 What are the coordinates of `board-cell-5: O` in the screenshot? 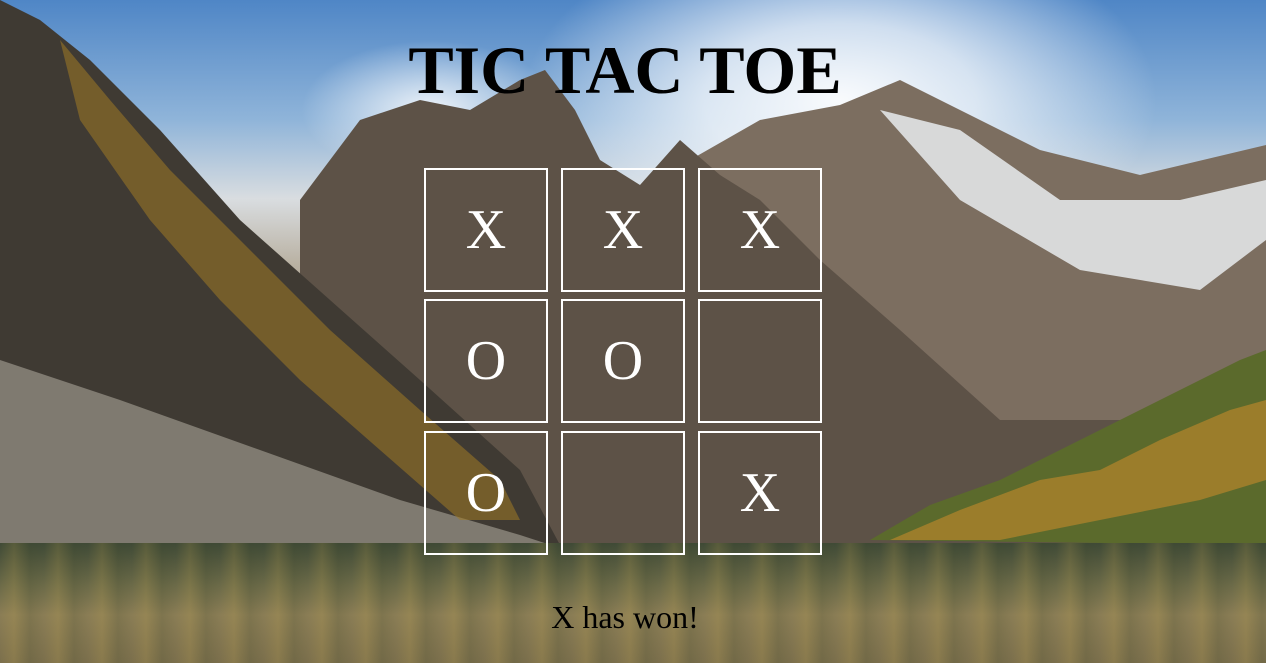 It's located at (623, 361).